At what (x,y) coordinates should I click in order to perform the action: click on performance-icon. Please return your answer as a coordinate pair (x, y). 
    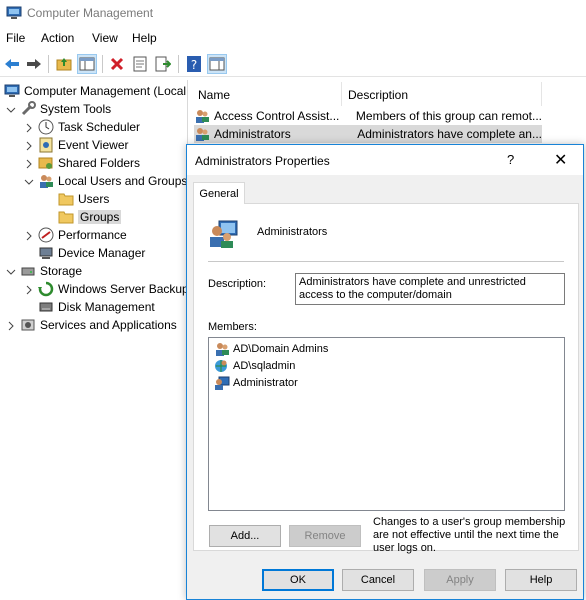
    Looking at the image, I should click on (46, 235).